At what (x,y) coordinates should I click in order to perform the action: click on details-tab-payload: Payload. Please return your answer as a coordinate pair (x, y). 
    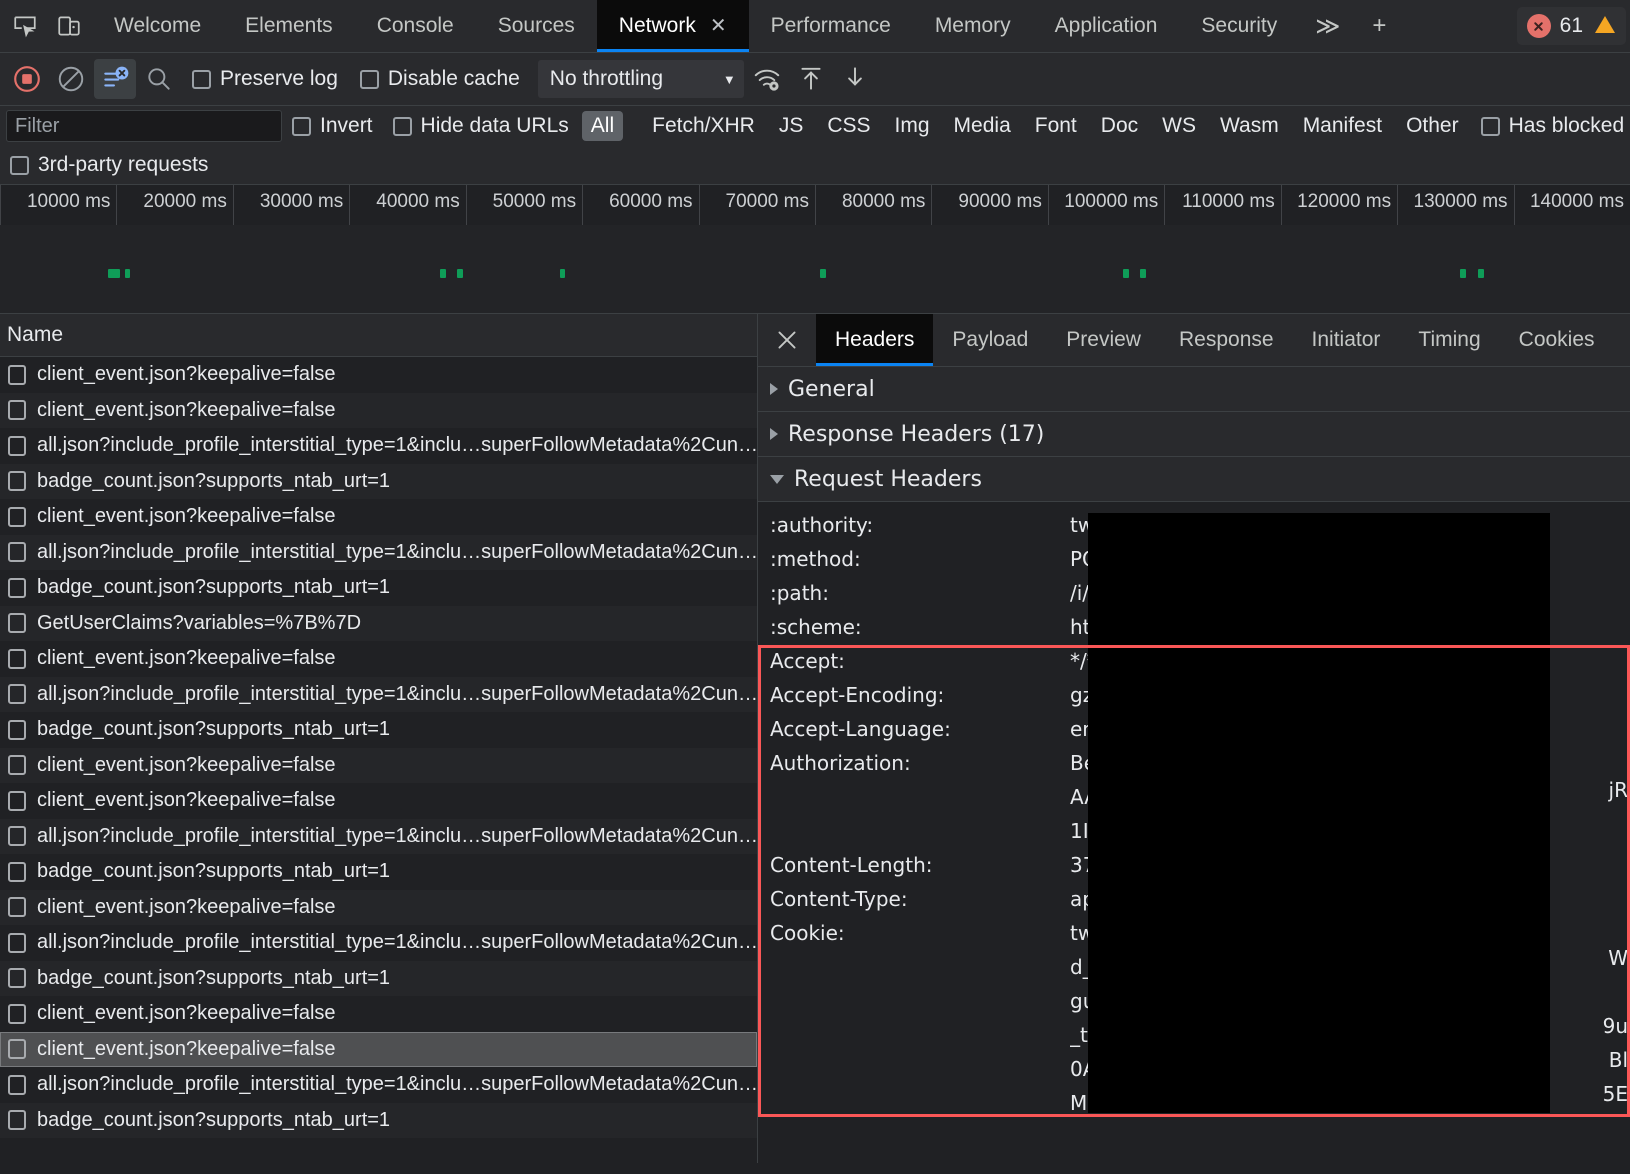
    Looking at the image, I should click on (990, 340).